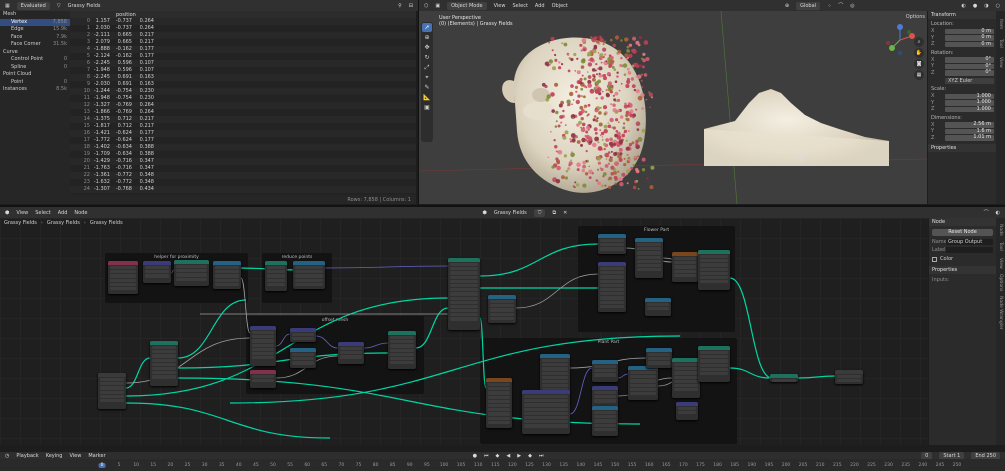  What do you see at coordinates (467, 5) in the screenshot?
I see `object-mode-dropdown: Object Mode` at bounding box center [467, 5].